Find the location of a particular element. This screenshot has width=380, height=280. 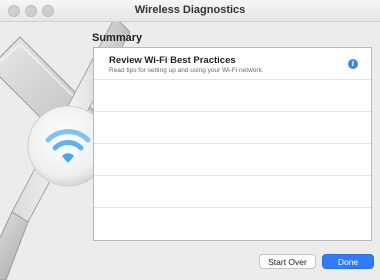

info-icon: i is located at coordinates (353, 64).